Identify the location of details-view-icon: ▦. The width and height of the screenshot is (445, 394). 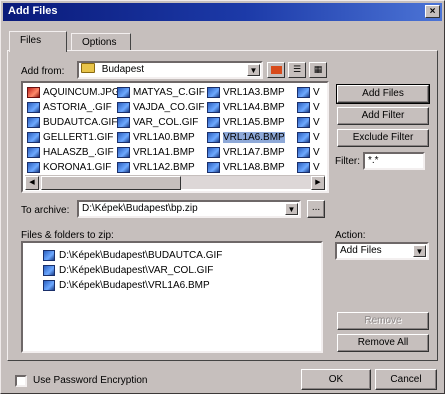
(318, 70).